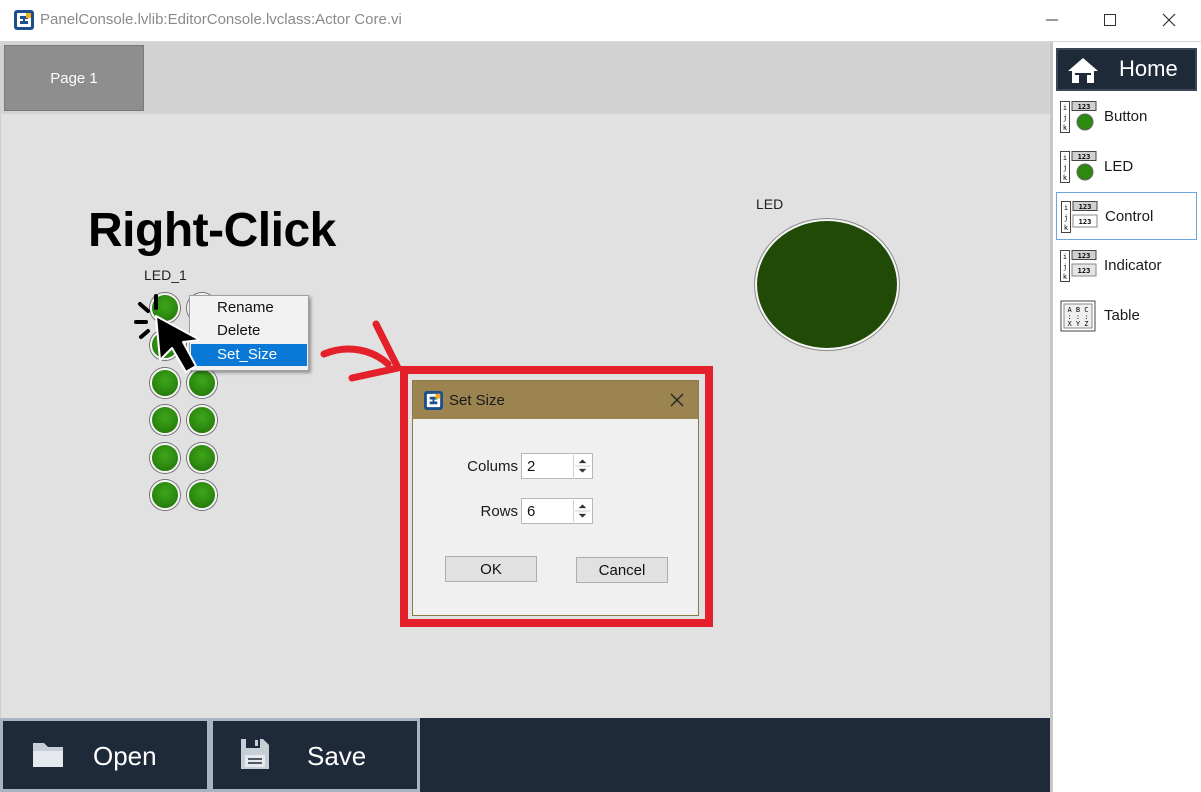 The height and width of the screenshot is (792, 1201). What do you see at coordinates (557, 511) in the screenshot?
I see `rows-spinbox: 6` at bounding box center [557, 511].